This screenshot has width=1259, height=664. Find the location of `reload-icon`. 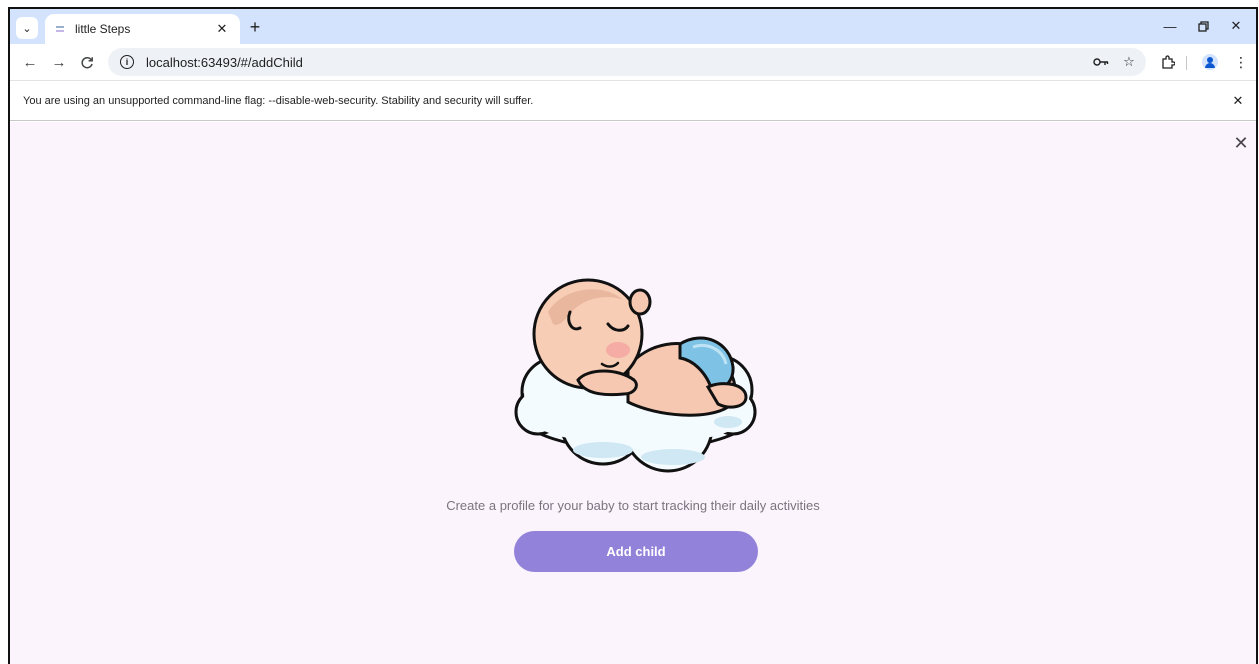

reload-icon is located at coordinates (87, 62).